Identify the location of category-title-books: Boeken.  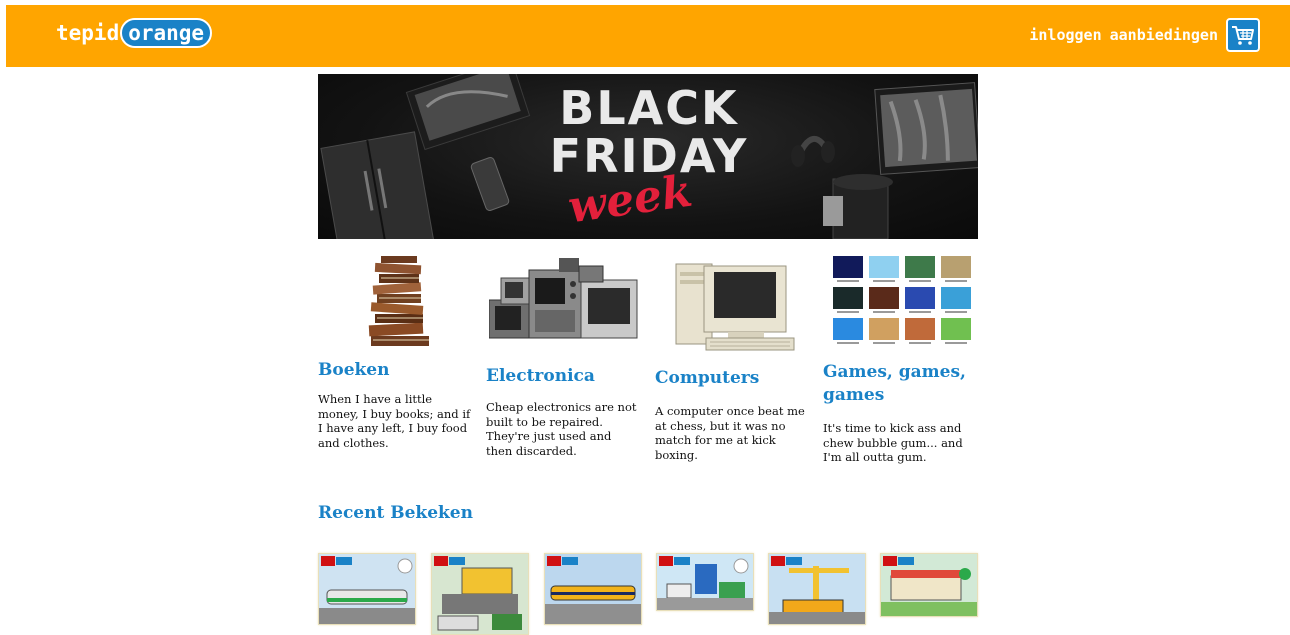
(395, 370).